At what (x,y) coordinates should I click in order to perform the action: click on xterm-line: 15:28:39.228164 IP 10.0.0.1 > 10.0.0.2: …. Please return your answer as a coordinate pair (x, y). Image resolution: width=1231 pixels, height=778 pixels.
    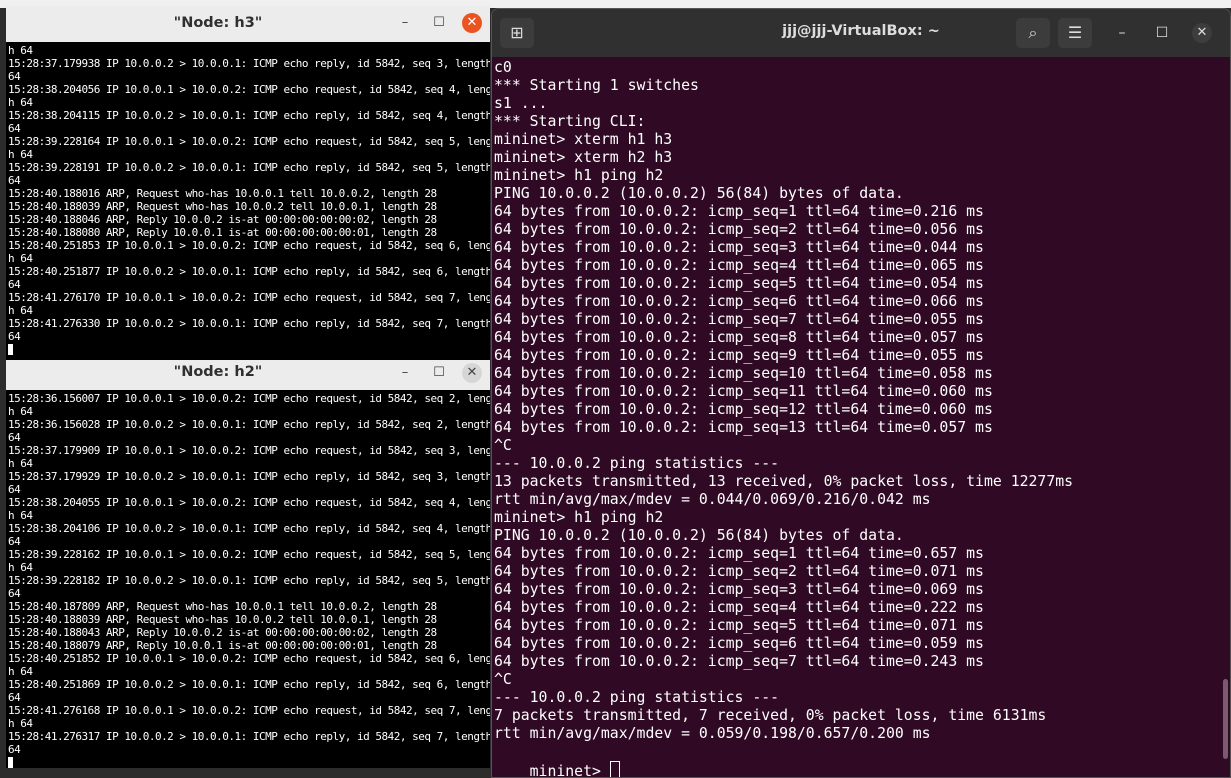
    Looking at the image, I should click on (249, 141).